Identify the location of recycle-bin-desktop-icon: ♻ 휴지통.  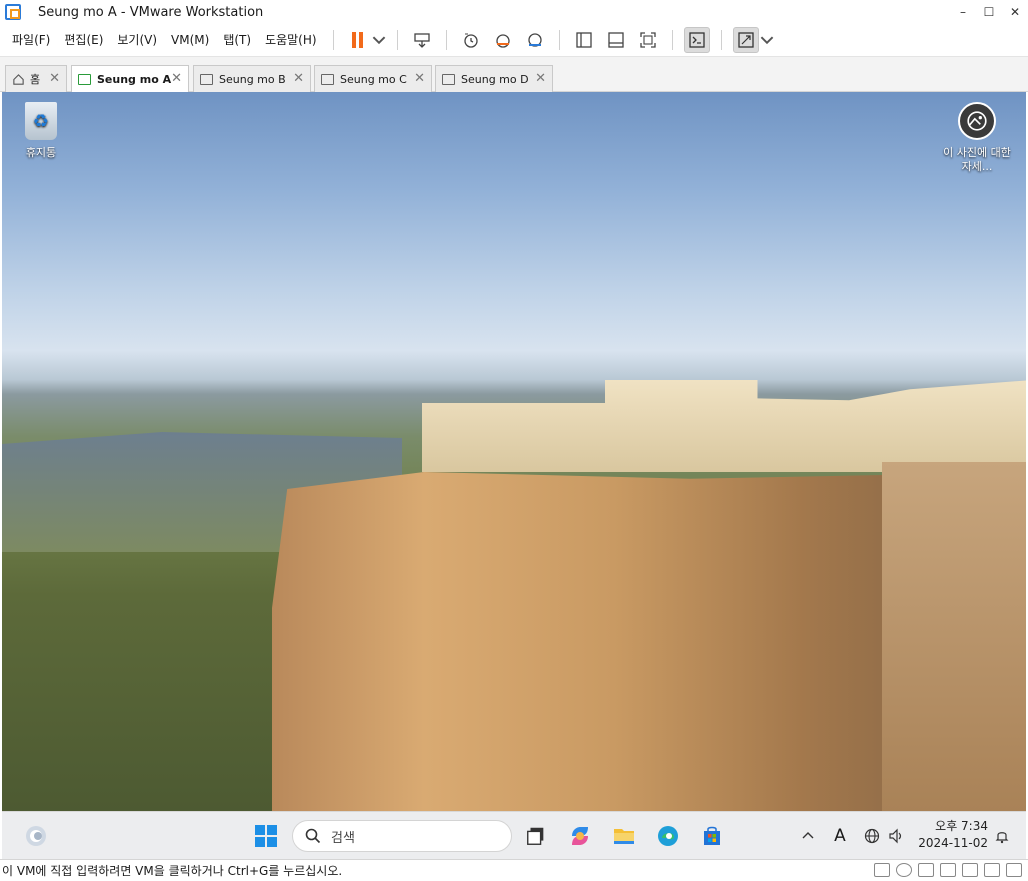
(41, 131).